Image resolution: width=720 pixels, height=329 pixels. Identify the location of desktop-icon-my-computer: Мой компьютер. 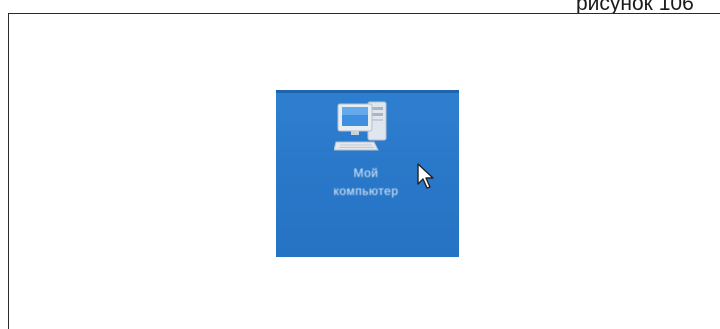
(366, 171).